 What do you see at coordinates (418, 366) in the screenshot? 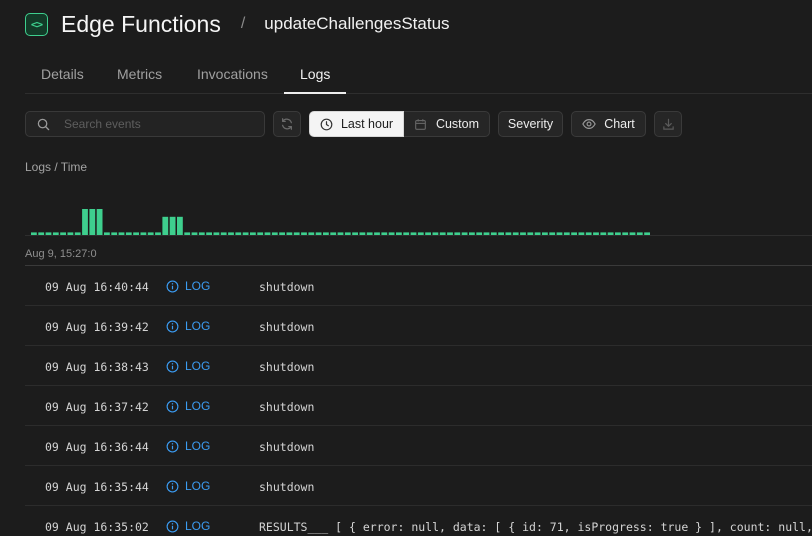
I see `table-row: 09 Aug 16:38:43 LOG shutdown` at bounding box center [418, 366].